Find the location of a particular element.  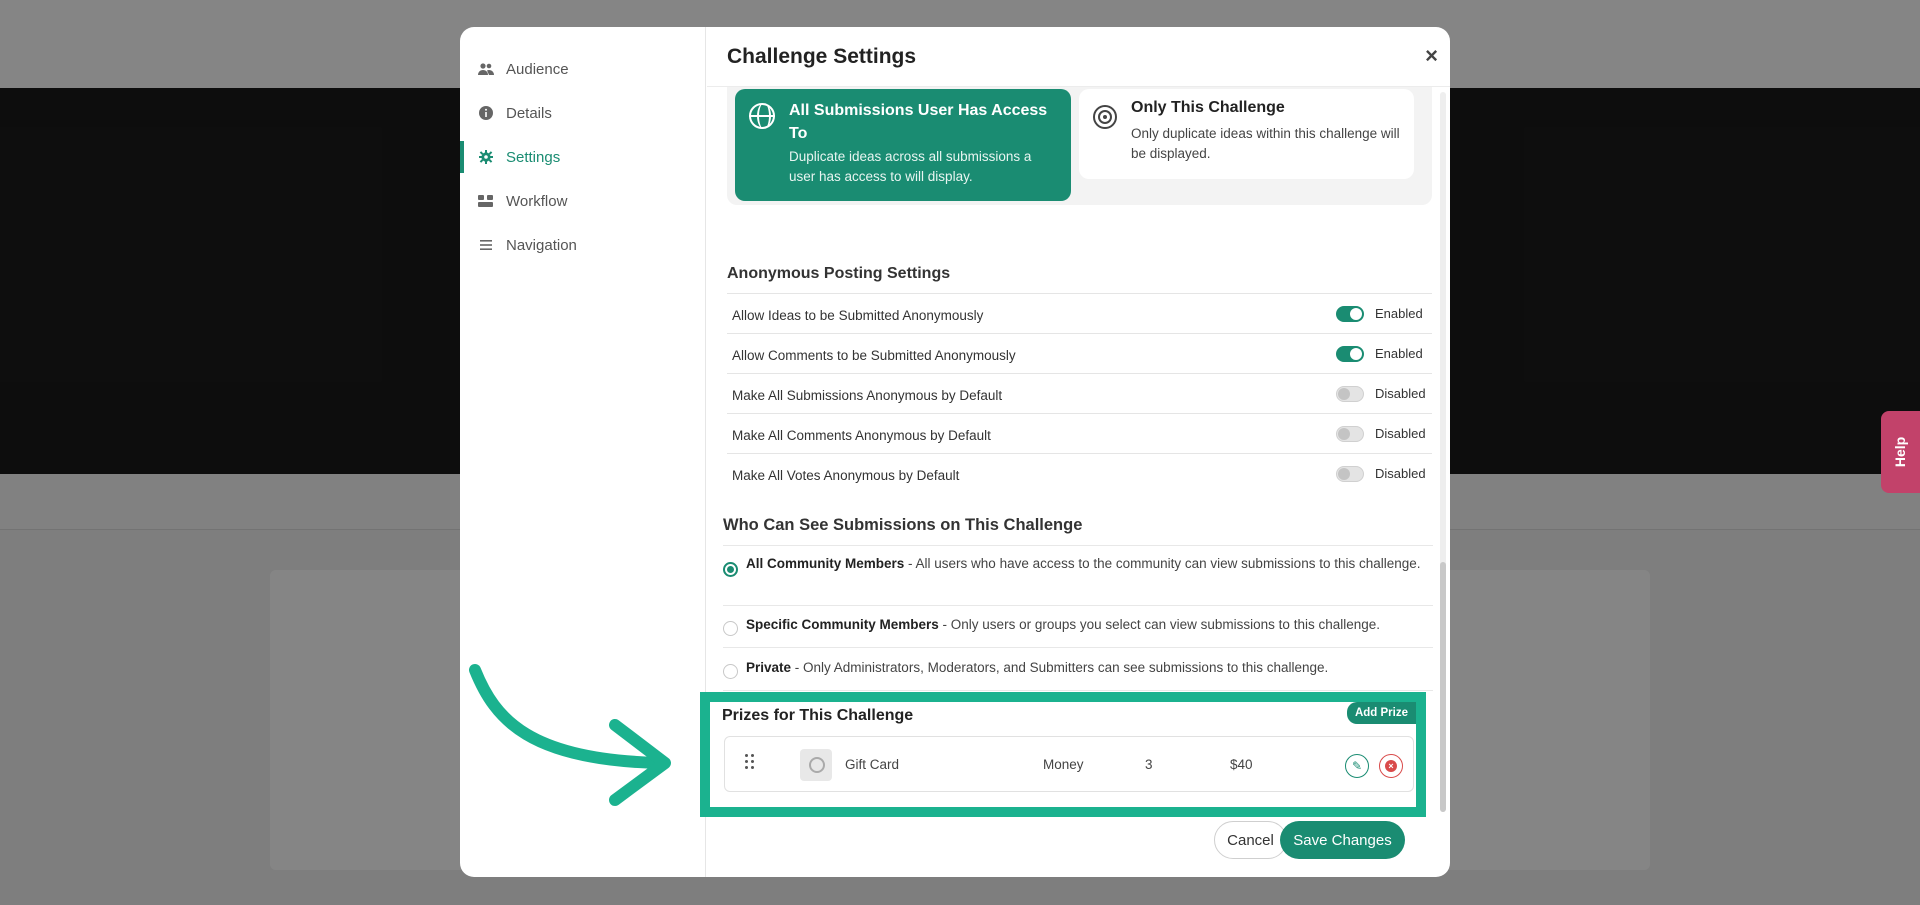

nav-item-audience: Audience is located at coordinates (582, 69).